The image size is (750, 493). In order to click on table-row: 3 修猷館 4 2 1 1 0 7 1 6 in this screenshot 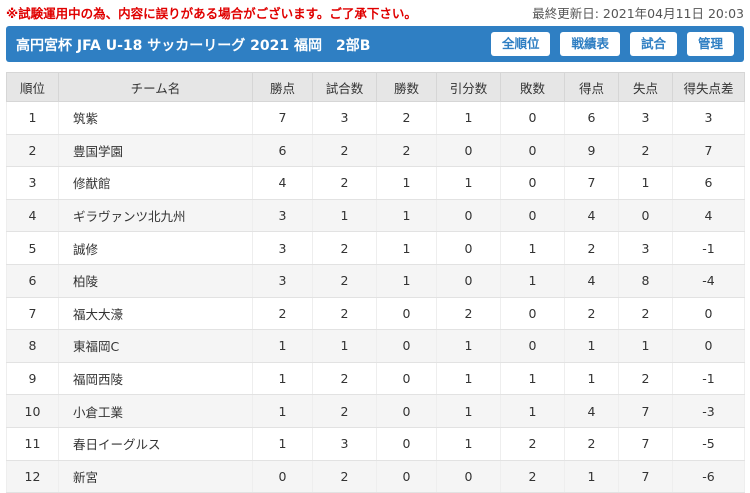, I will do `click(375, 183)`.